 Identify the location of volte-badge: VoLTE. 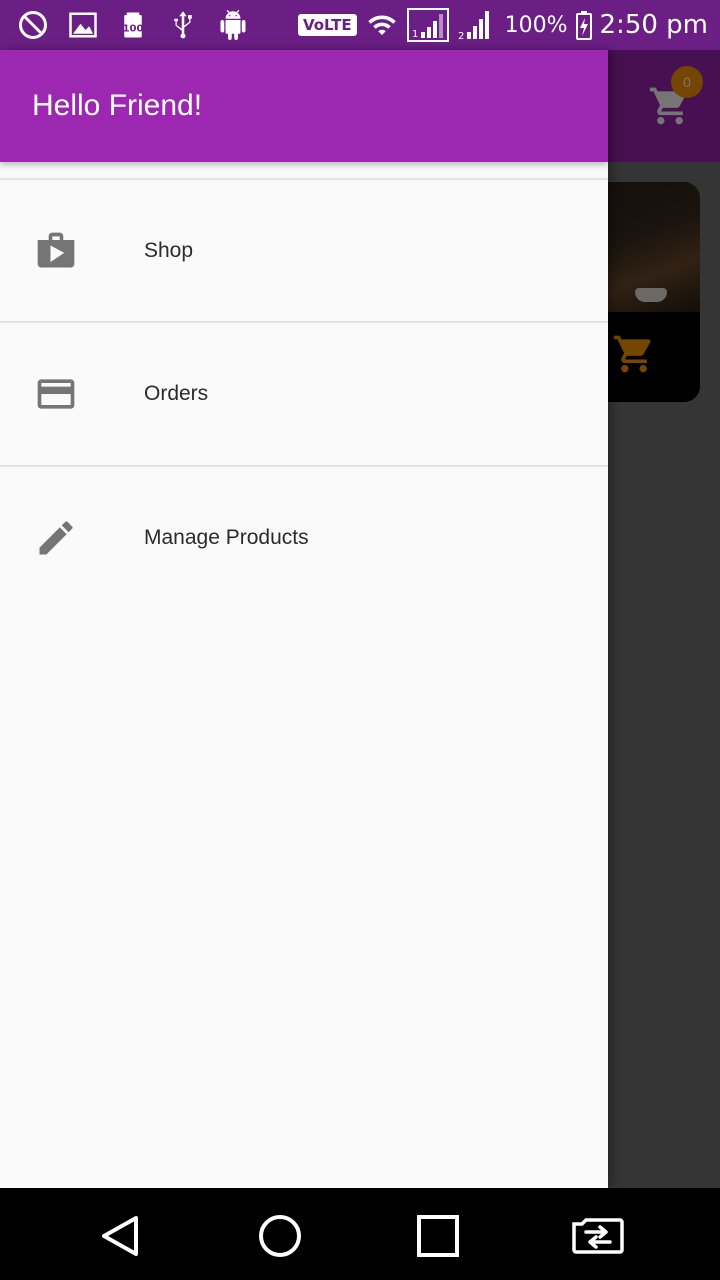
(327, 25).